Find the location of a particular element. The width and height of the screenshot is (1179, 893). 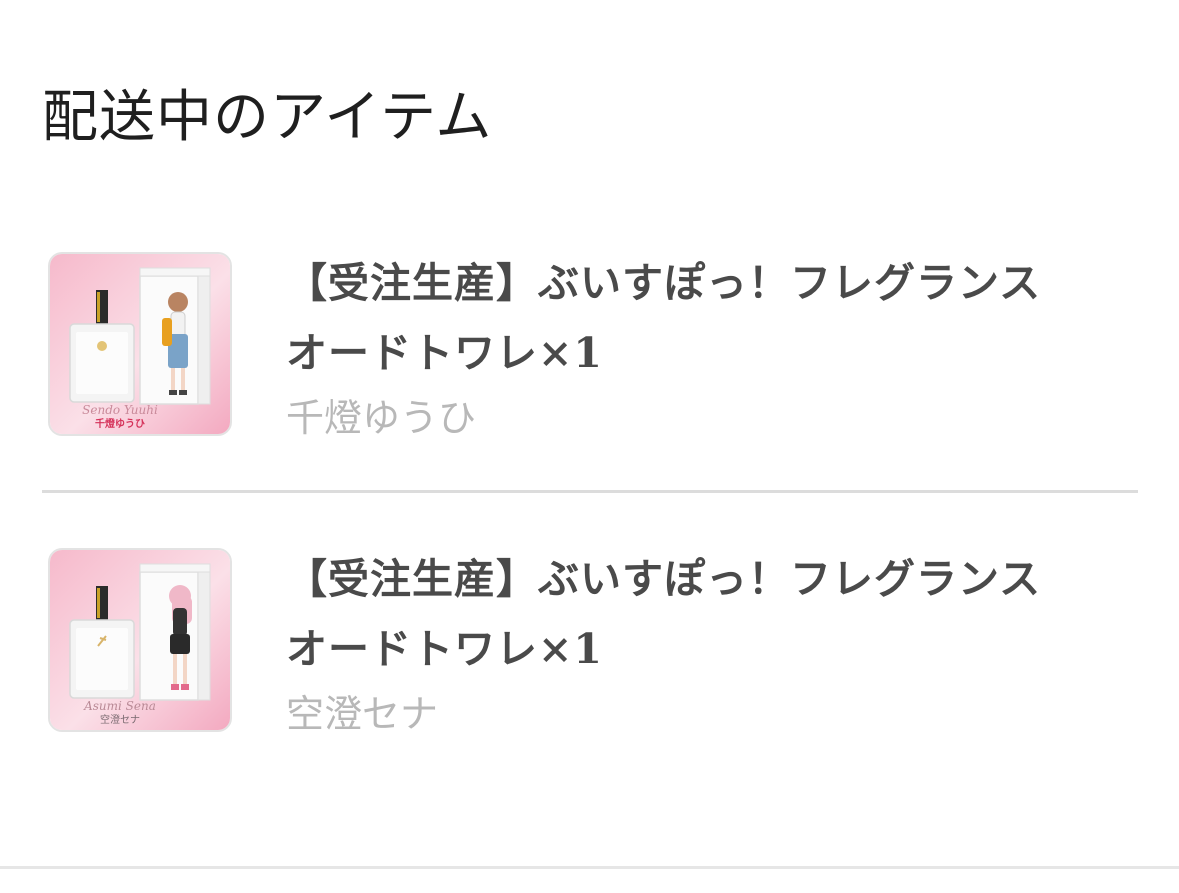

svg-text: 空澄セナ is located at coordinates (120, 719).